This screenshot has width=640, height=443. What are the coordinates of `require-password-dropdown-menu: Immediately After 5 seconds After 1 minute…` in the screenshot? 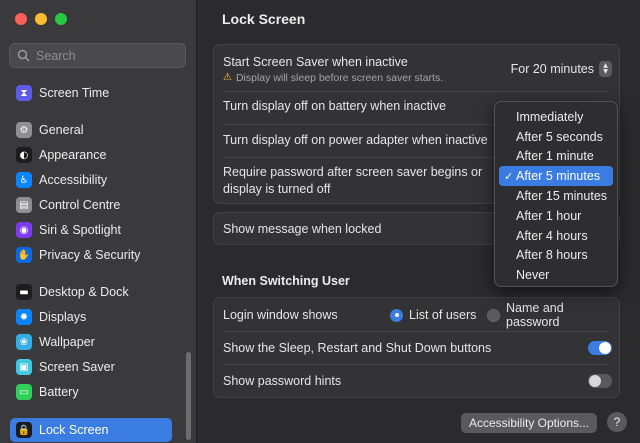 It's located at (556, 194).